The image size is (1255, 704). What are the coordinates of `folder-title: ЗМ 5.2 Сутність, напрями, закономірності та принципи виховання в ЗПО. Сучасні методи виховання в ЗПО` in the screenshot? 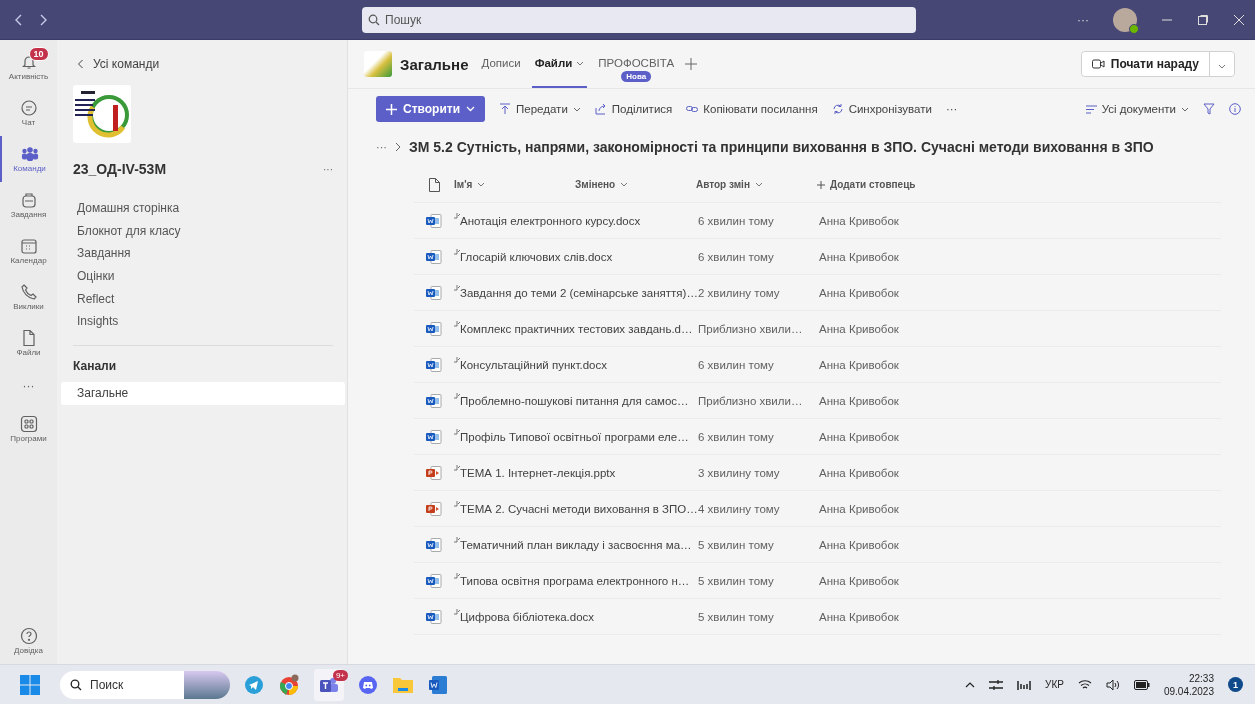 It's located at (781, 147).